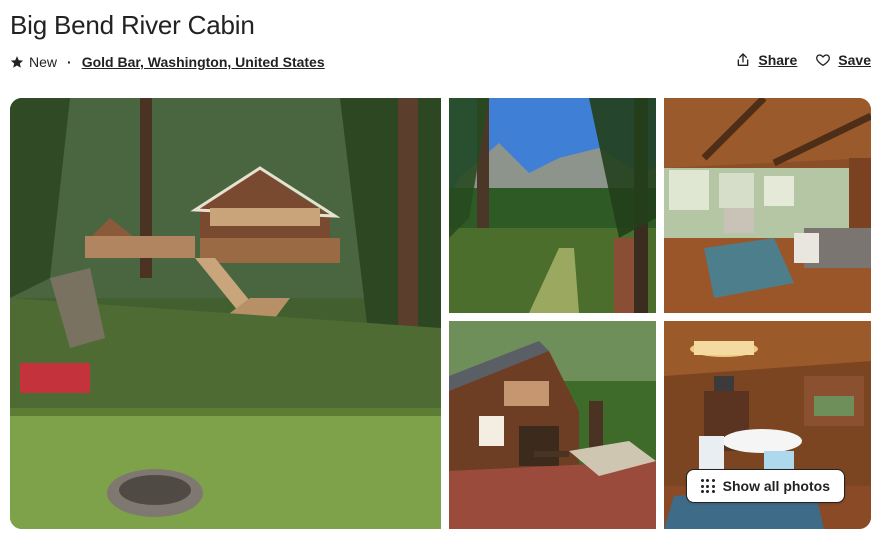 The height and width of the screenshot is (545, 891). I want to click on star-icon, so click(17, 62).